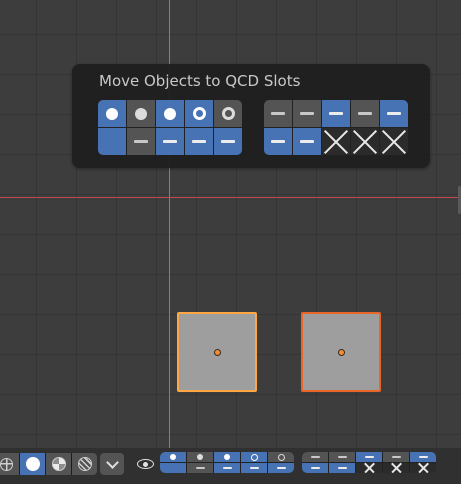 The height and width of the screenshot is (484, 461). I want to click on solid-shading-button, so click(32, 464).